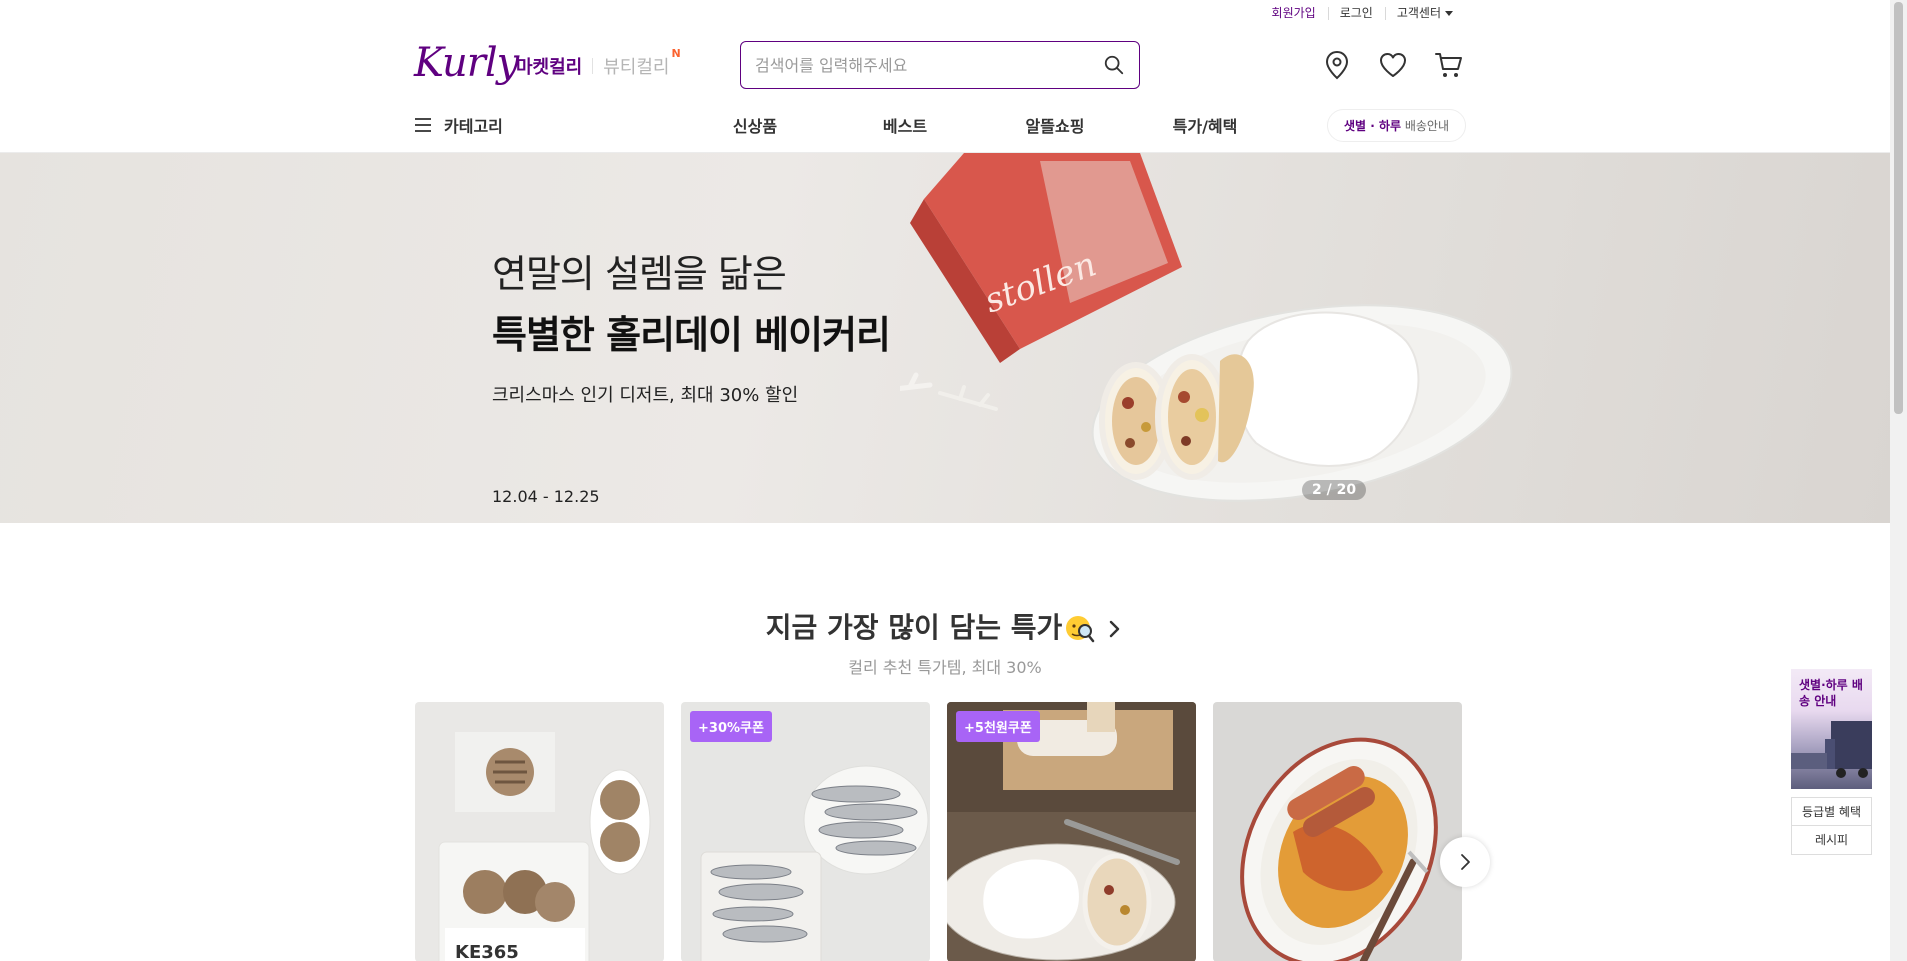 The height and width of the screenshot is (961, 1907). I want to click on top-utility-bar: 회원가입 로그인 고객센터, so click(1362, 12).